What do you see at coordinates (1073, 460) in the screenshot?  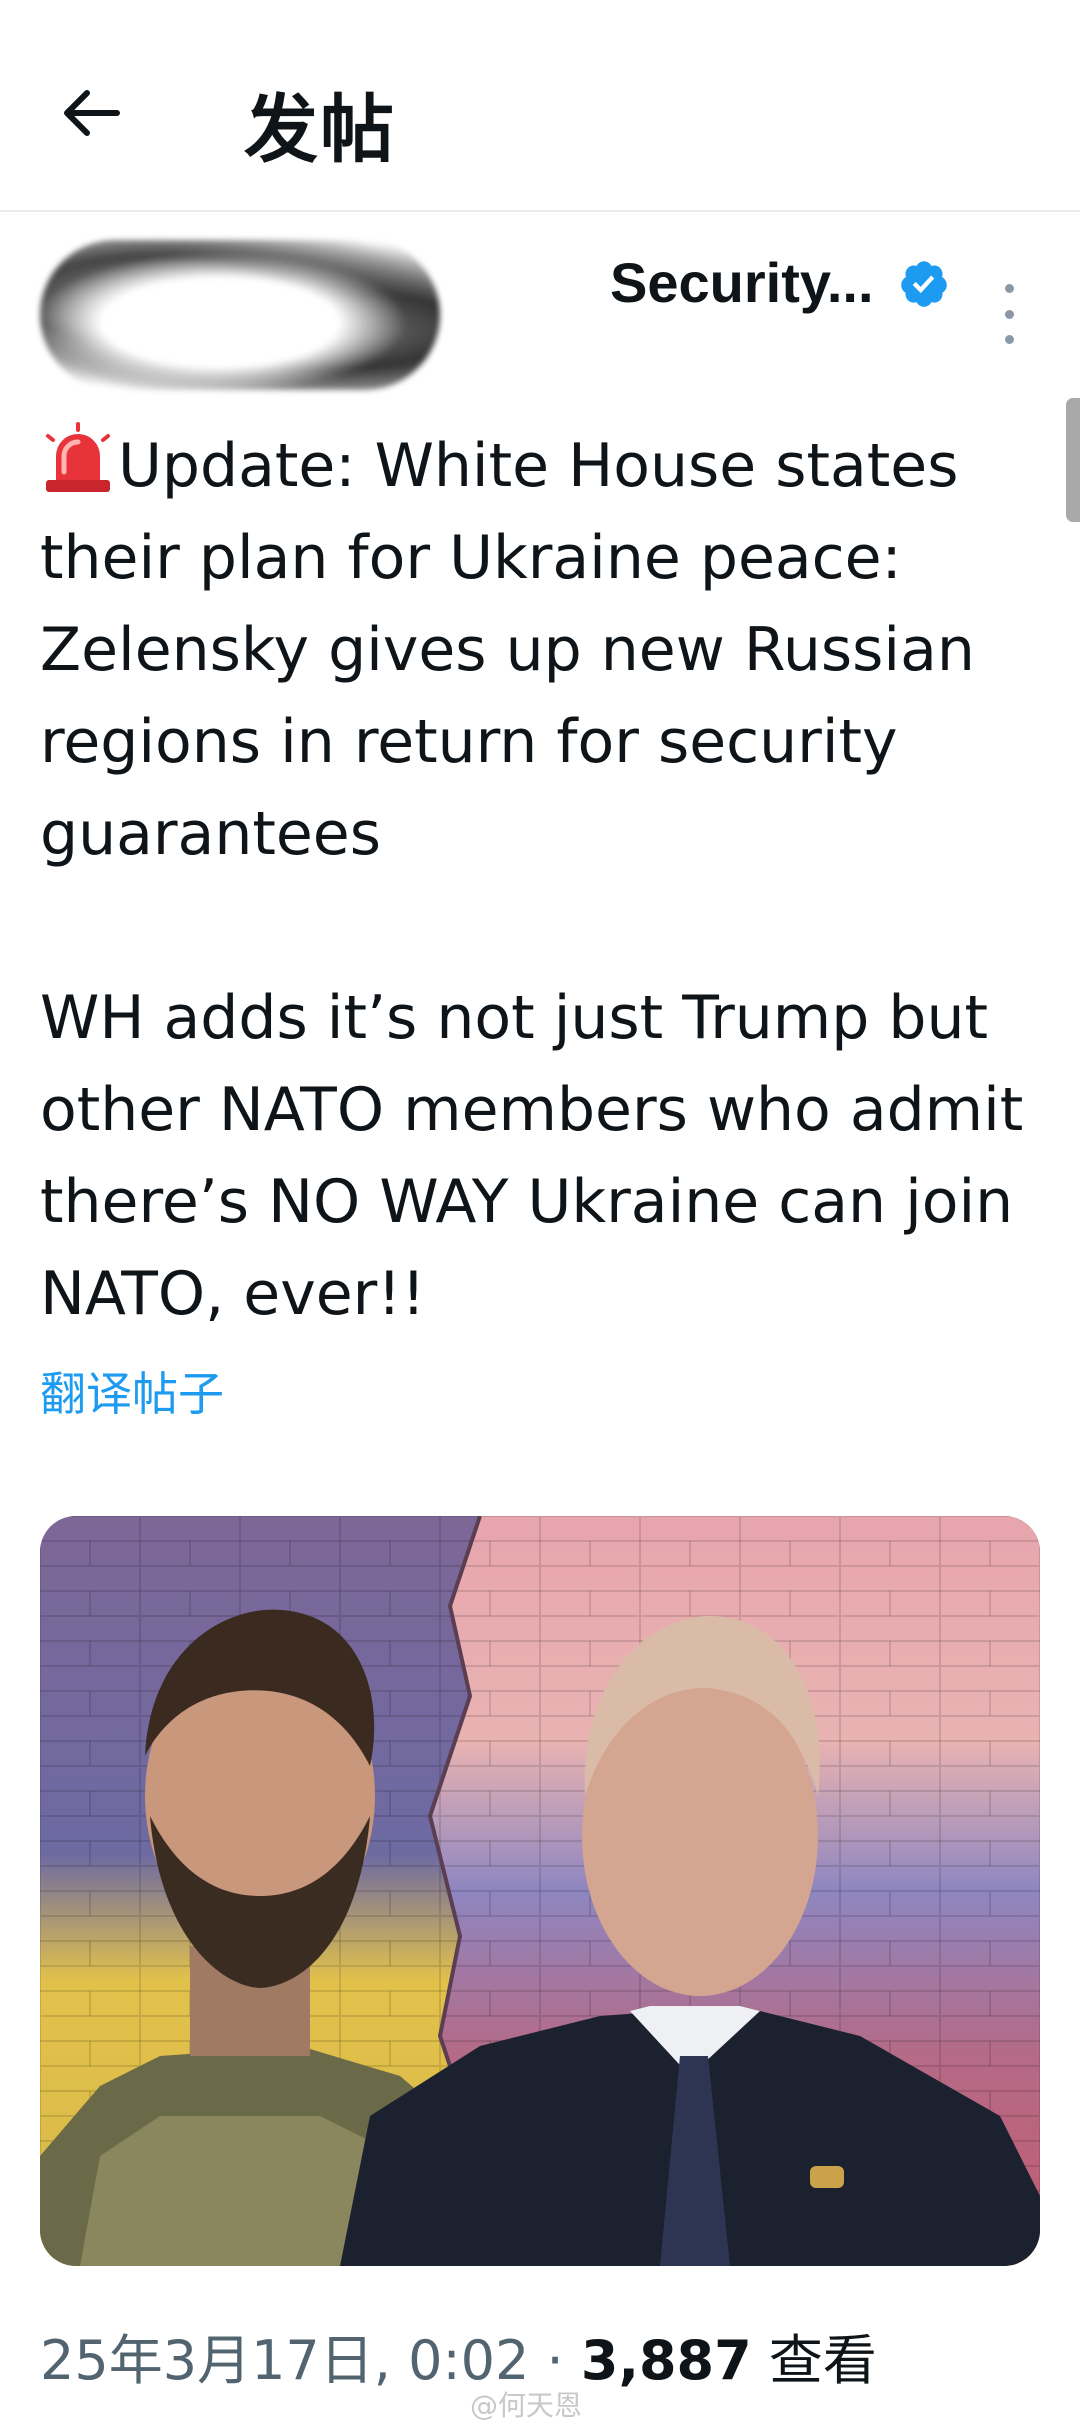 I see `scrollbar-thumb` at bounding box center [1073, 460].